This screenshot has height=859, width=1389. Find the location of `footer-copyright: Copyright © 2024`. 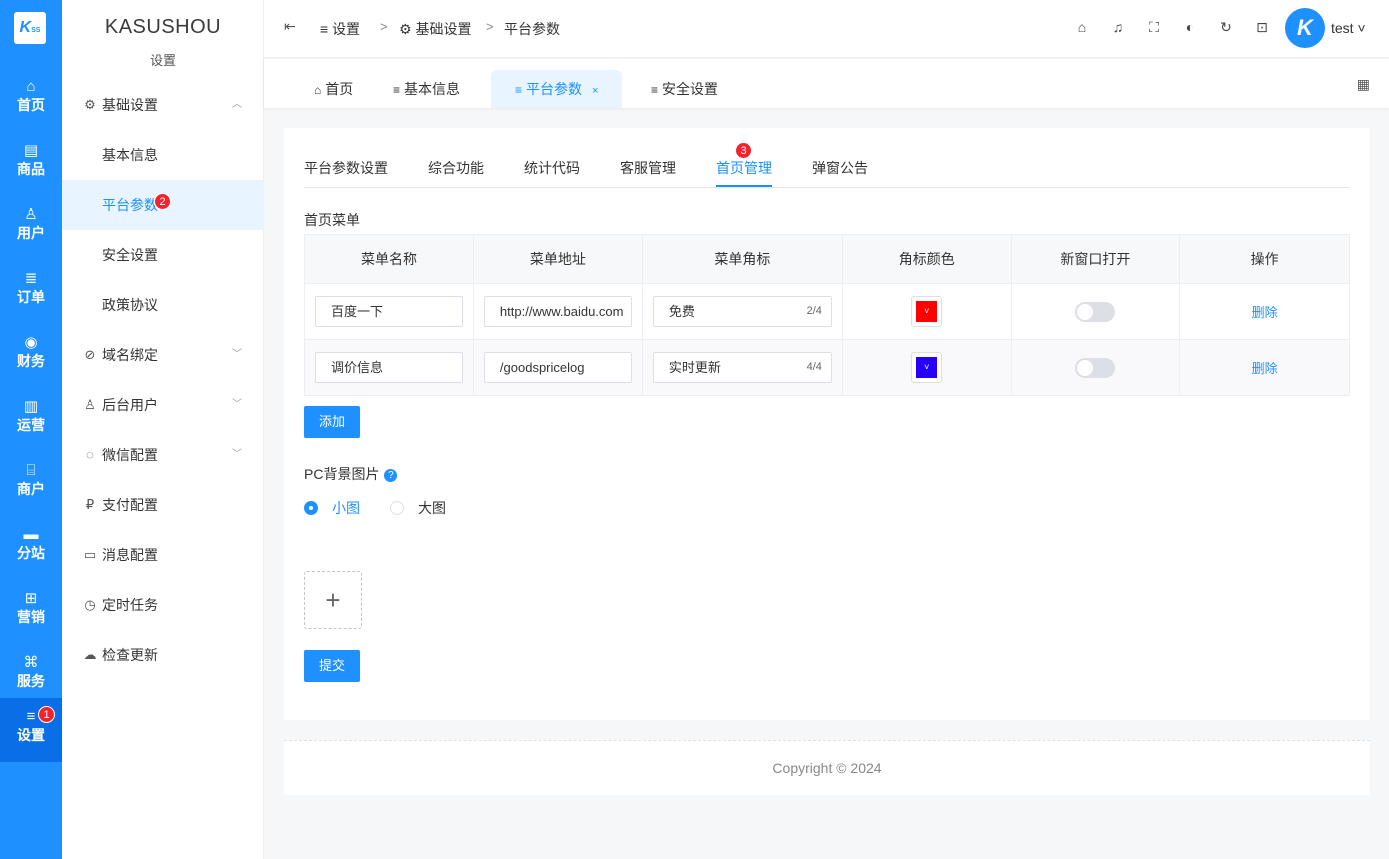

footer-copyright: Copyright © 2024 is located at coordinates (827, 767).